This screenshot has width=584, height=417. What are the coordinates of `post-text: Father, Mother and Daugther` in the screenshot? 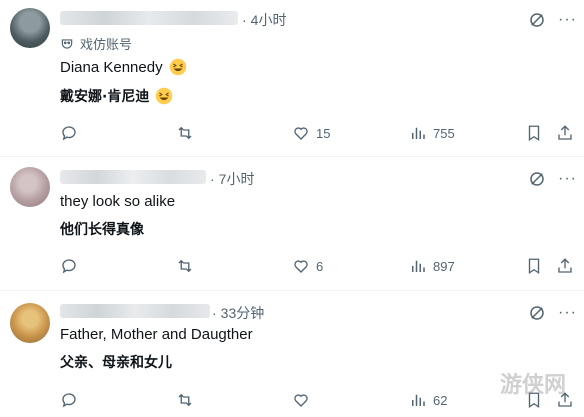 It's located at (156, 334).